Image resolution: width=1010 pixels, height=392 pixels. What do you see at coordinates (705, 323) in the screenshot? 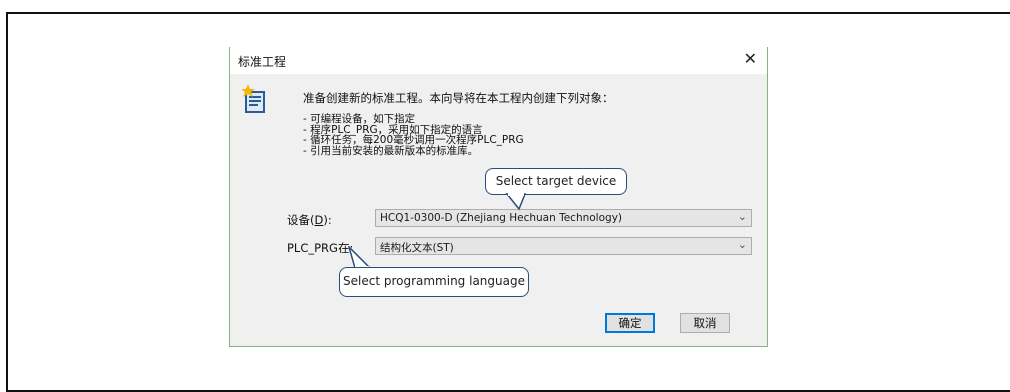
I see `cancel-button: 取消` at bounding box center [705, 323].